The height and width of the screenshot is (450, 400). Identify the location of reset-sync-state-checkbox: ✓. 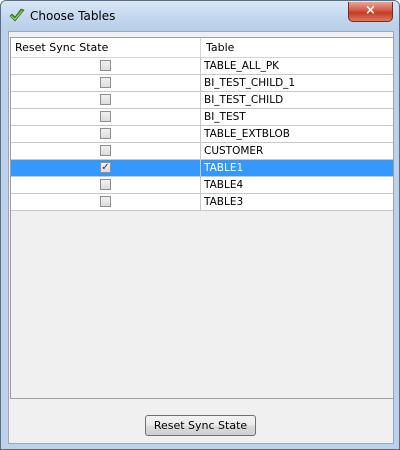
(105, 167).